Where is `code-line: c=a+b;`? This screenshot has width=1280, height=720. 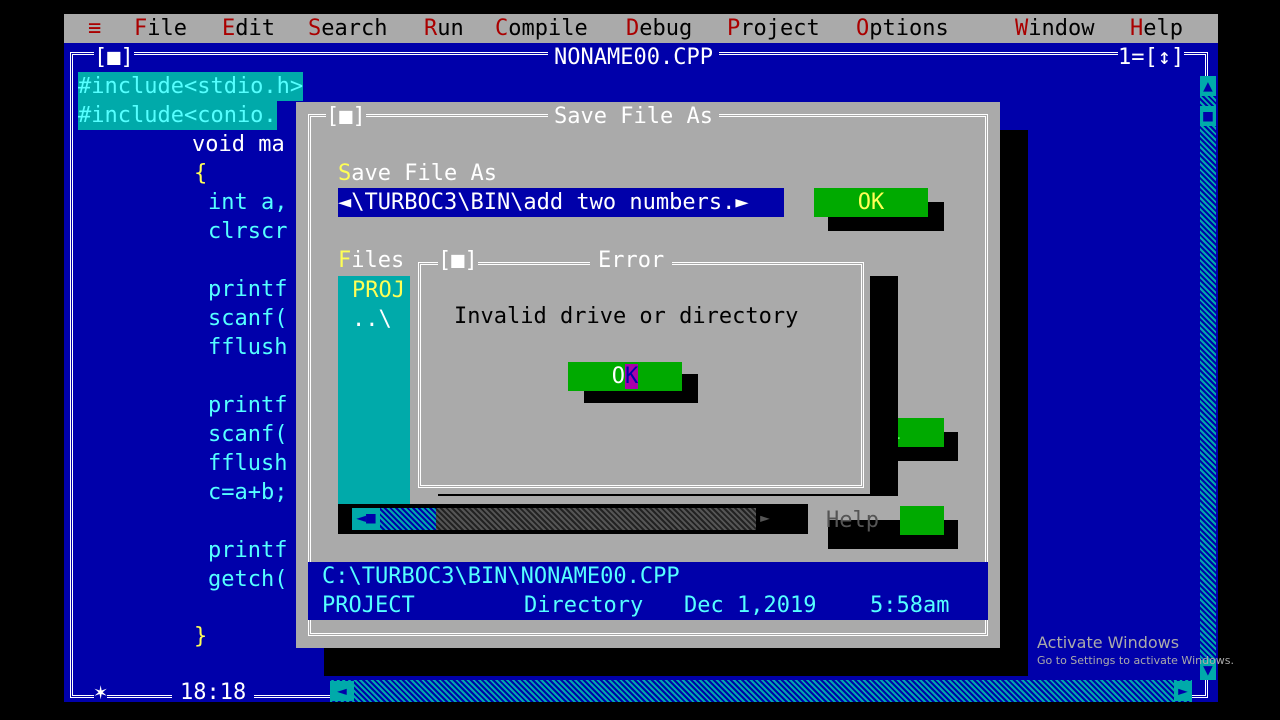 code-line: c=a+b; is located at coordinates (248, 492).